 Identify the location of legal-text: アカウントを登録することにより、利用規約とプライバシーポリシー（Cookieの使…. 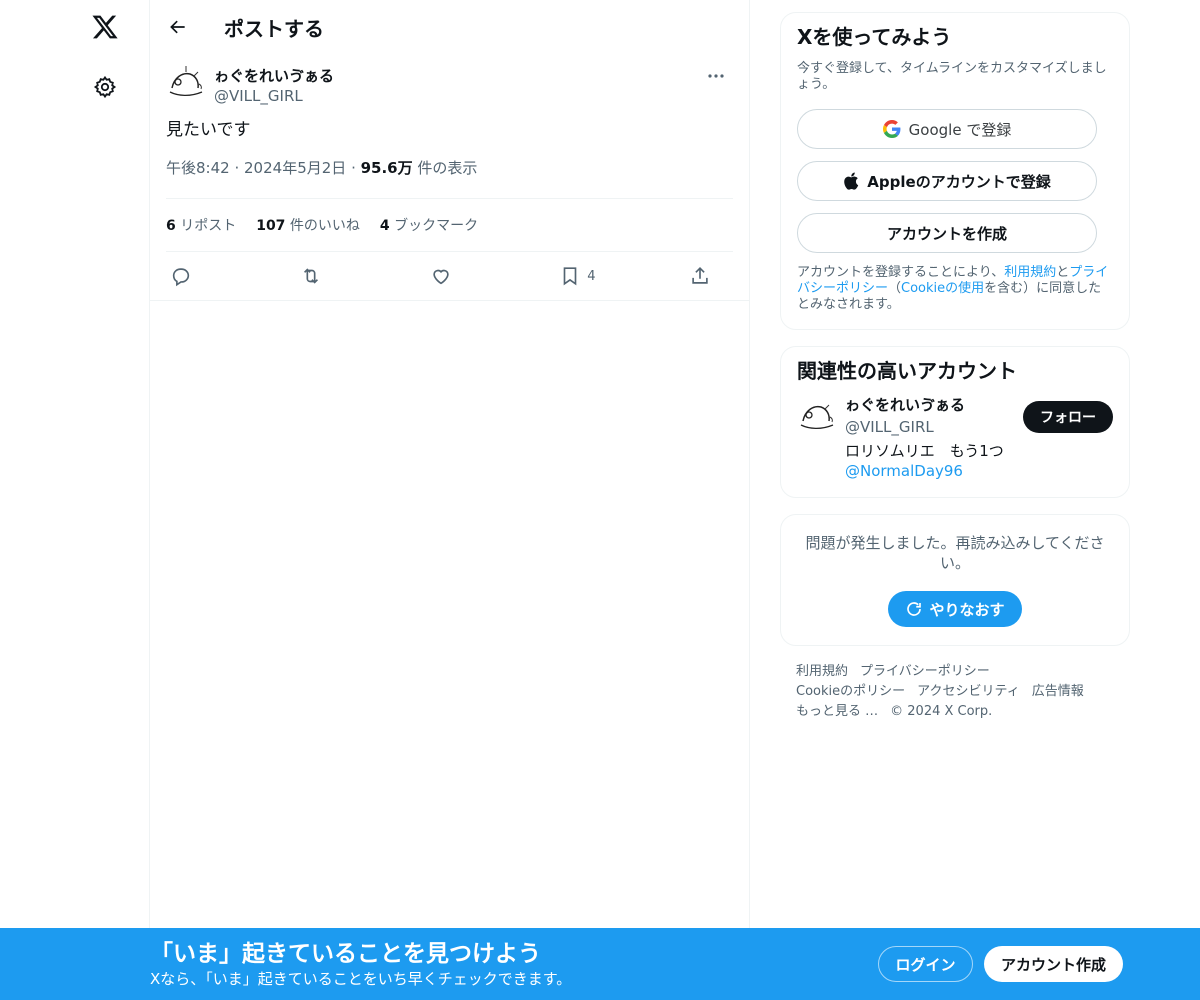
(955, 289).